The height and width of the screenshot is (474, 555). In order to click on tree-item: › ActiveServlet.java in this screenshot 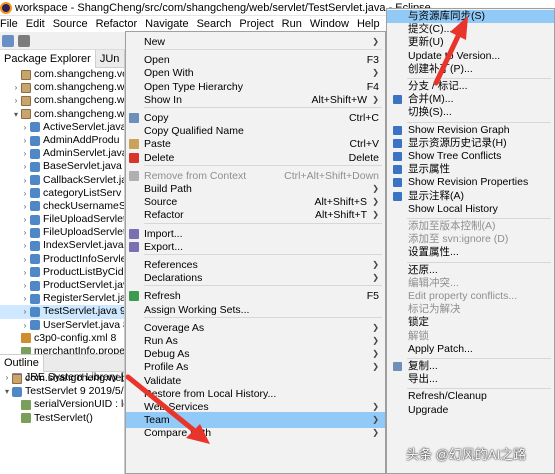, I will do `click(62, 127)`.